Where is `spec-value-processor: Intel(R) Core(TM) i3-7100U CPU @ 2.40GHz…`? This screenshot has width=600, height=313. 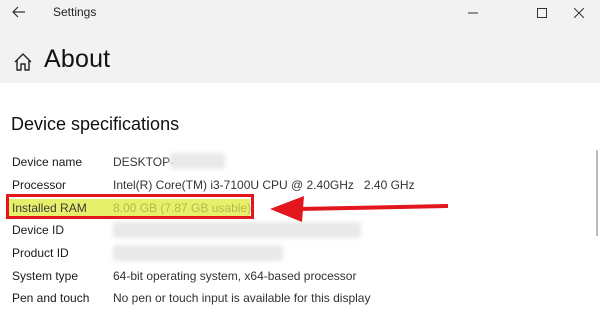
spec-value-processor: Intel(R) Core(TM) i3-7100U CPU @ 2.40GHz… is located at coordinates (264, 185).